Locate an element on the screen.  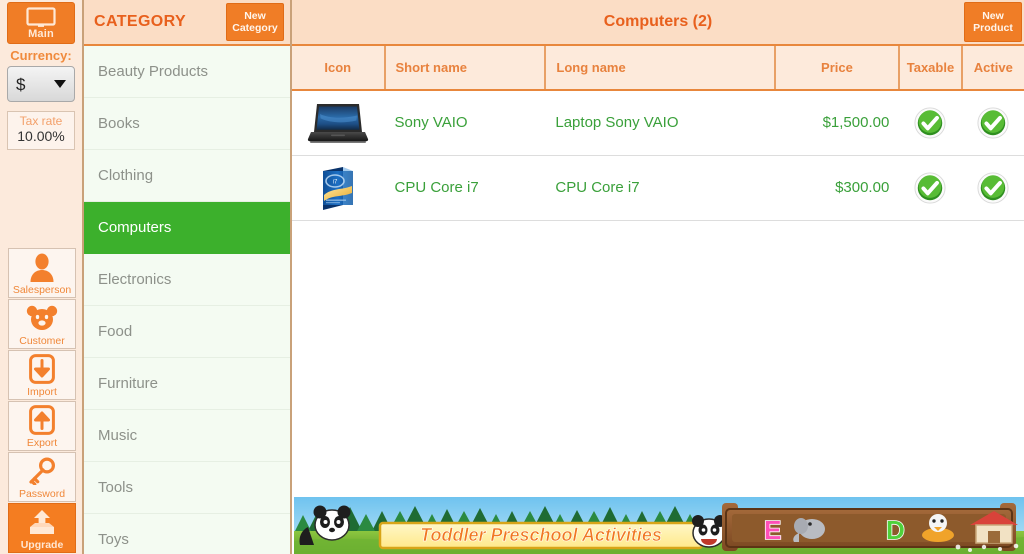
chevron-down-icon is located at coordinates (60, 84).